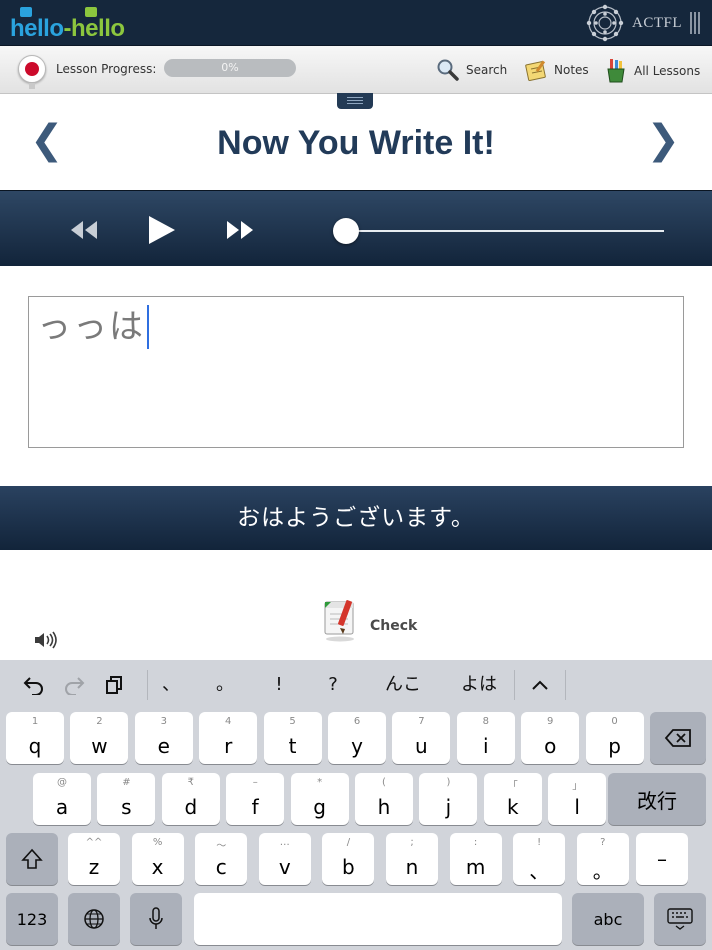 This screenshot has width=712, height=950. Describe the element at coordinates (162, 230) in the screenshot. I see `play-icon` at that location.